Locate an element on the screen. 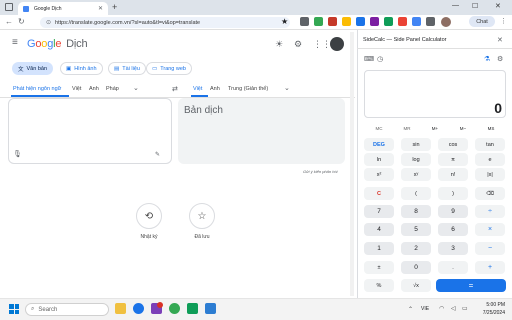 Image resolution: width=512 pixels, height=320 pixels. handwriting-pen-icon: ✎ is located at coordinates (157, 154).